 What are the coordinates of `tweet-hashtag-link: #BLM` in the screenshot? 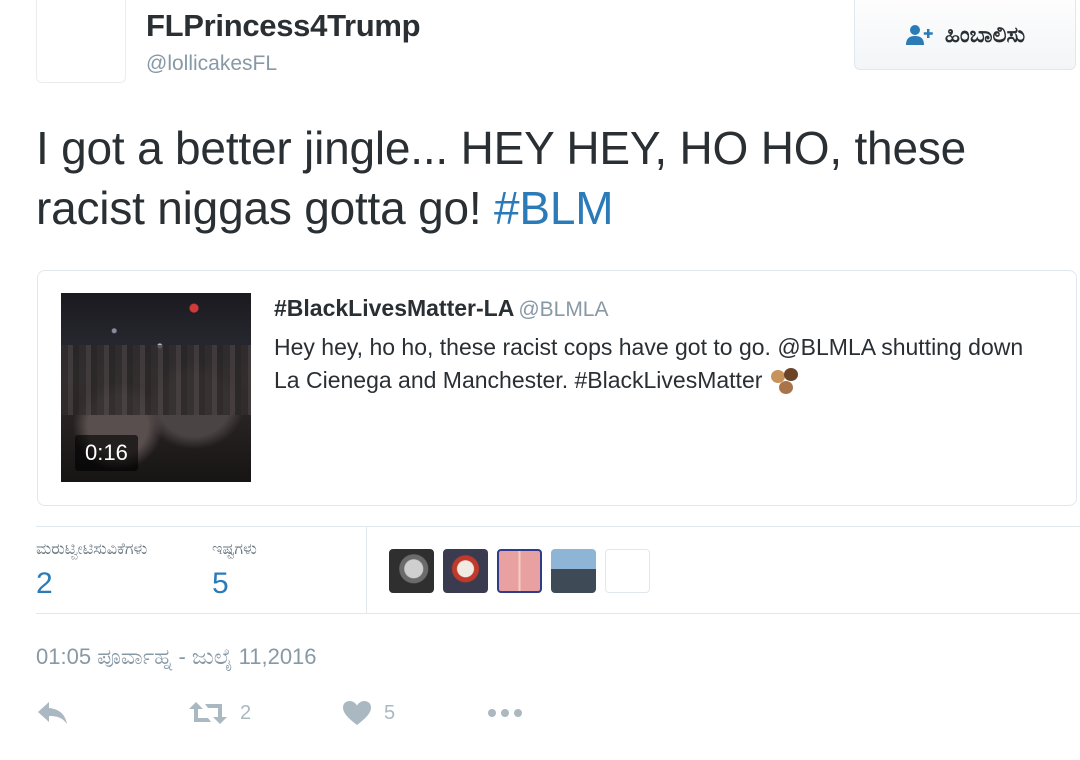 It's located at (554, 208).